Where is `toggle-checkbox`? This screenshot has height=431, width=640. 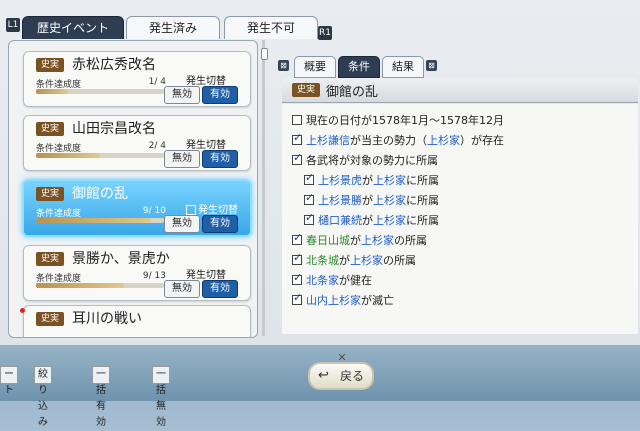 toggle-checkbox is located at coordinates (191, 210).